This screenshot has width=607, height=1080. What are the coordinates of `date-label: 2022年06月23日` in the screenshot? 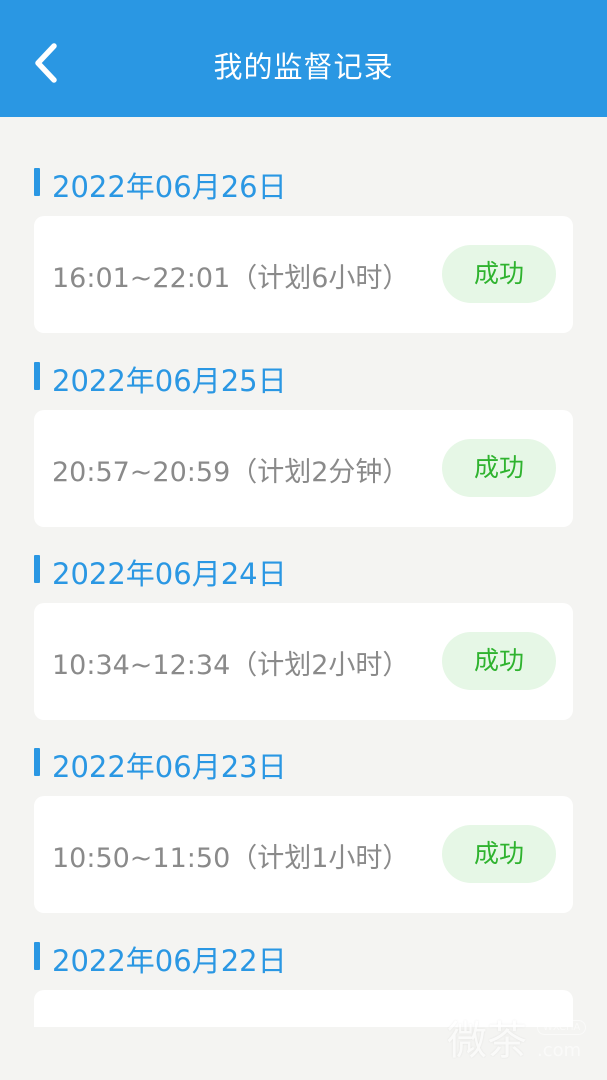 It's located at (169, 767).